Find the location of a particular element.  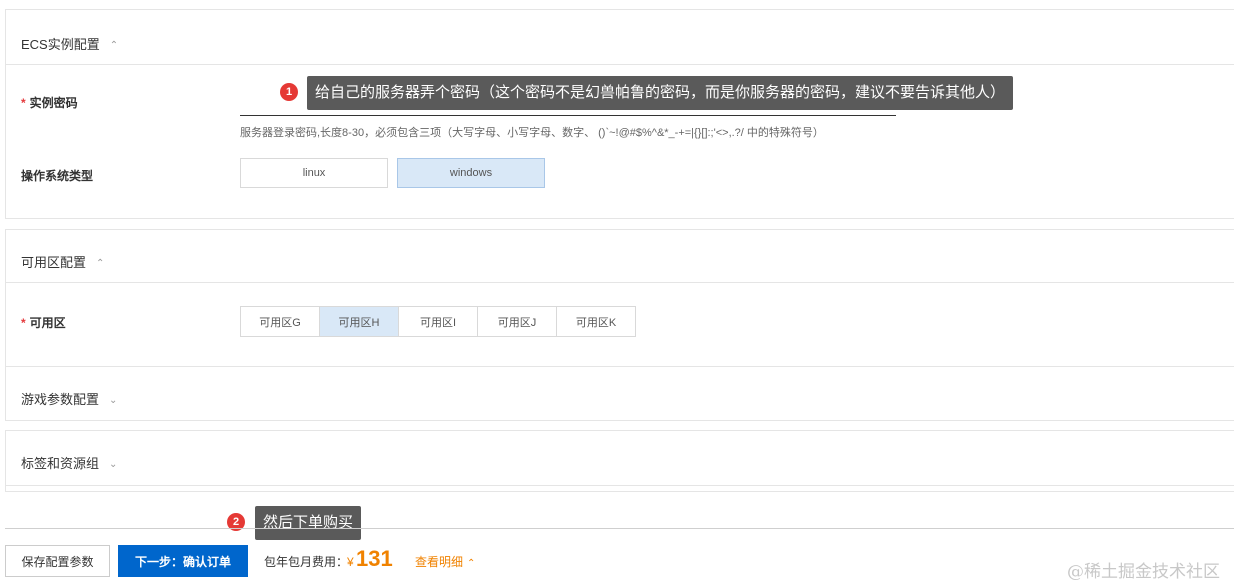

step-2-tooltip: 然后下单购买 is located at coordinates (308, 523).